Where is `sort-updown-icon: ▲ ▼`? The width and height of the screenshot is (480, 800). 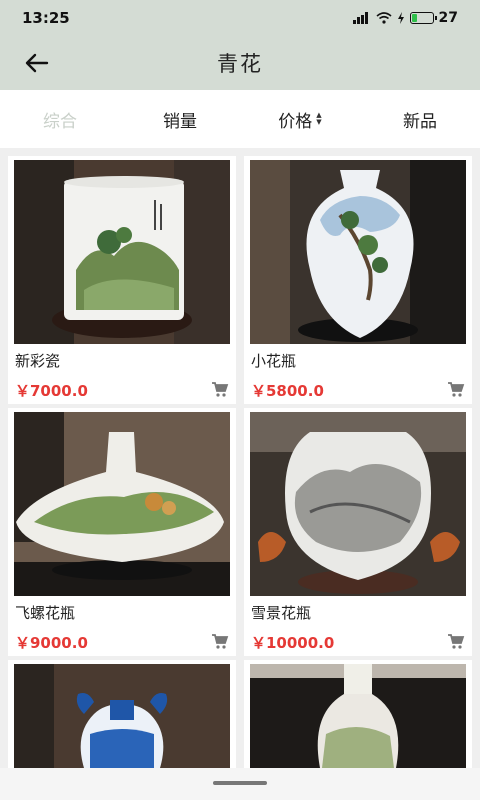 sort-updown-icon: ▲ ▼ is located at coordinates (319, 118).